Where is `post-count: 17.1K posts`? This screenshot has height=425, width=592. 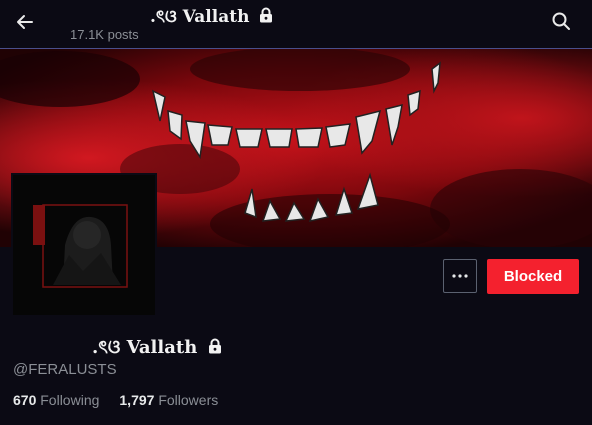 post-count: 17.1K posts is located at coordinates (104, 34).